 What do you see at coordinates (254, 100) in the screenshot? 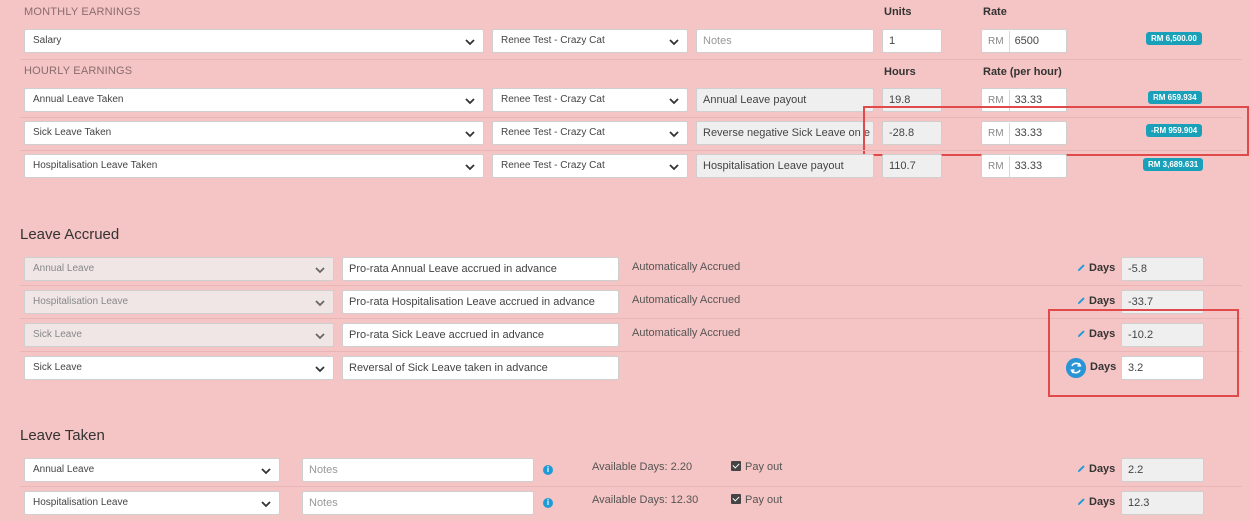
I see `earning-type-select: Annual Leave Taken` at bounding box center [254, 100].